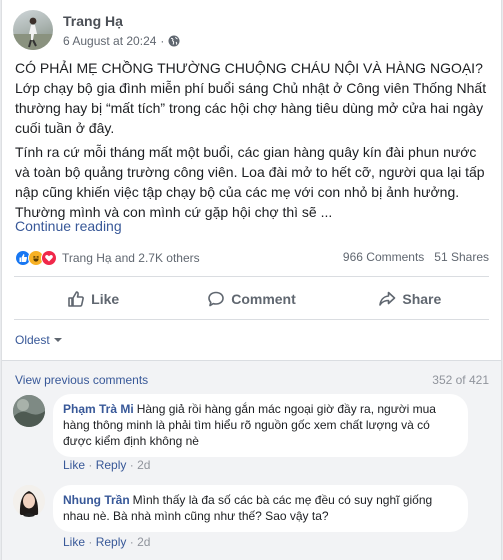  I want to click on chevron-down-icon, so click(57, 340).